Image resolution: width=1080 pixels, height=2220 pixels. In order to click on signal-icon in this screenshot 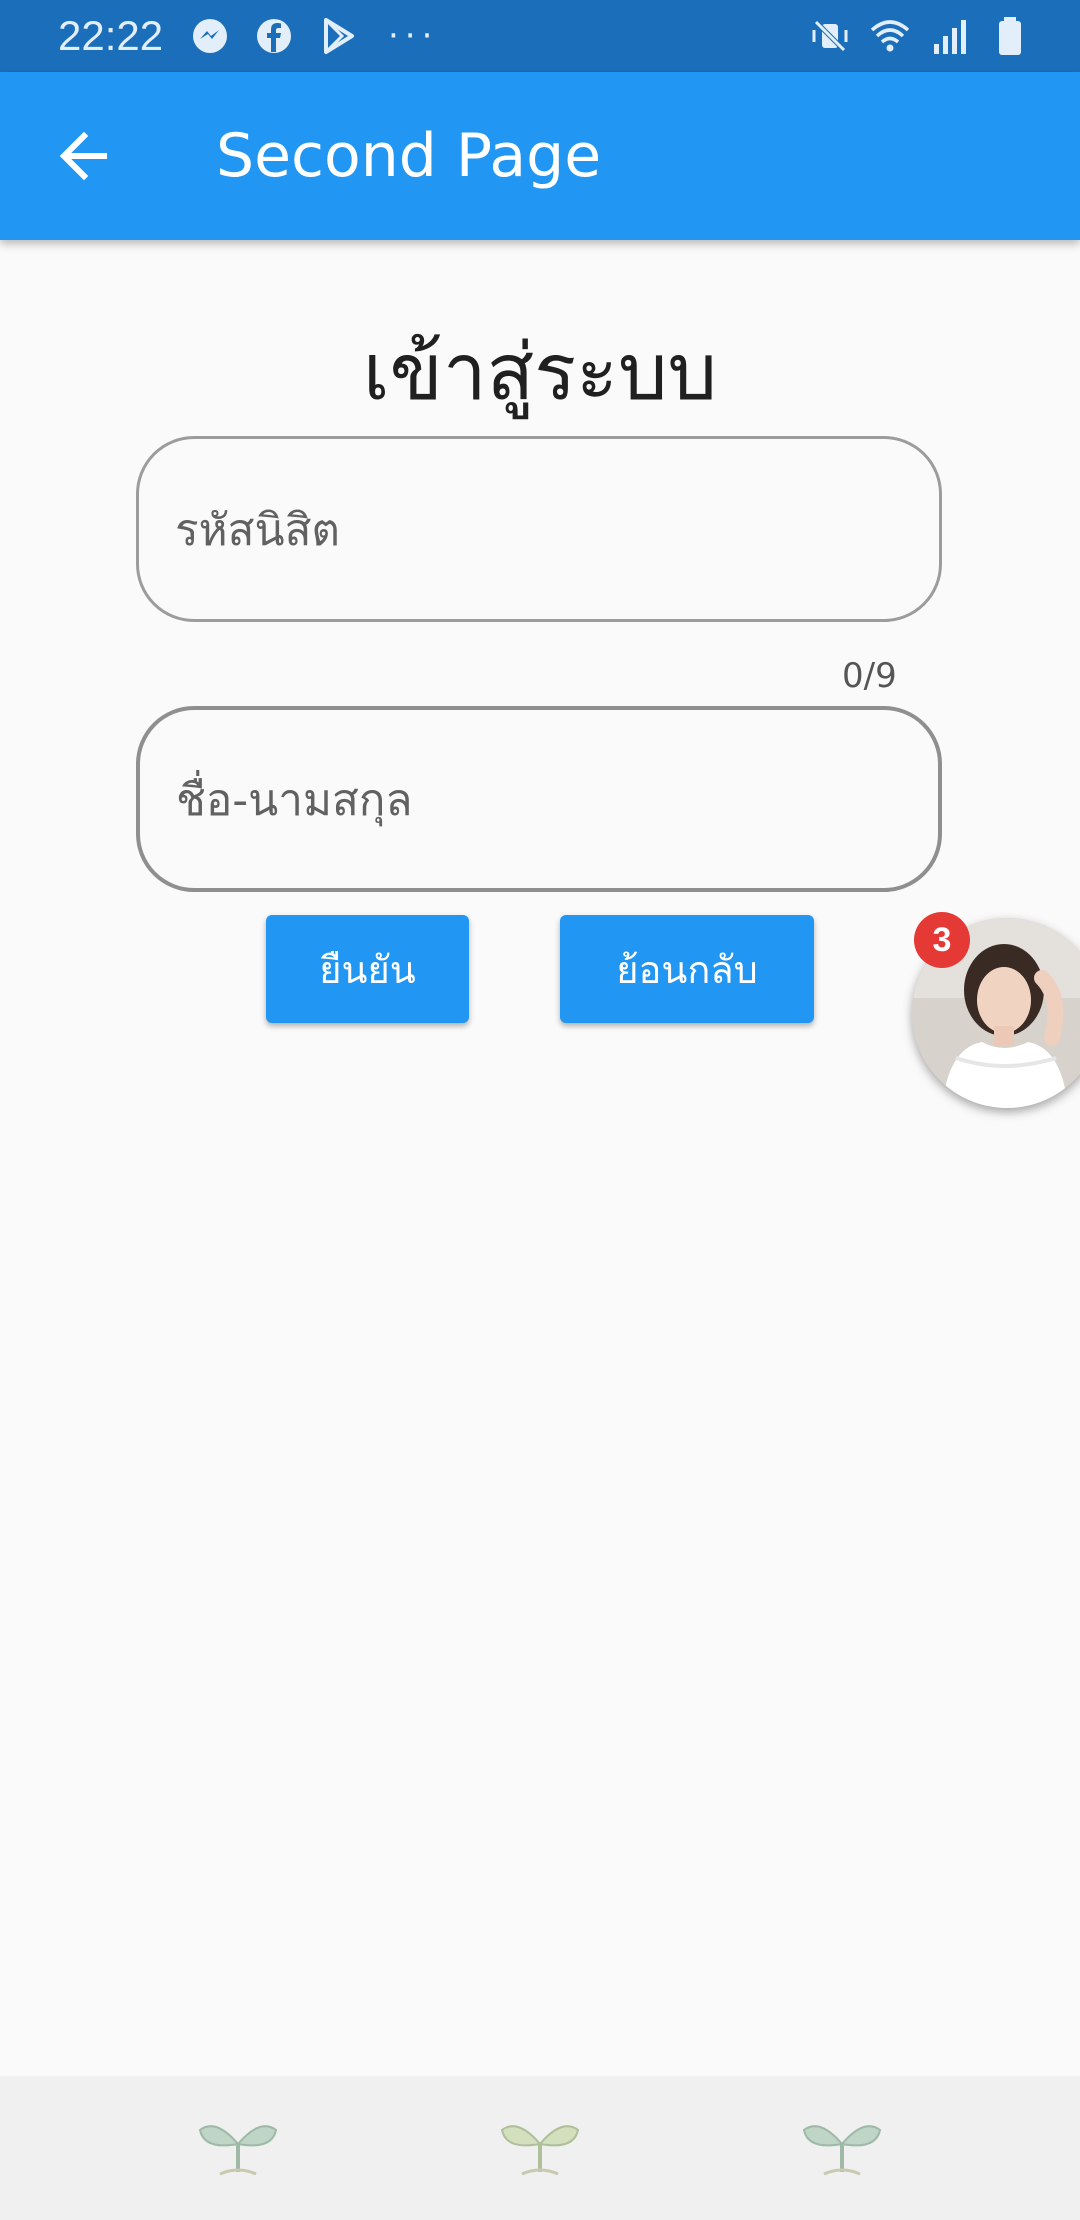, I will do `click(950, 37)`.